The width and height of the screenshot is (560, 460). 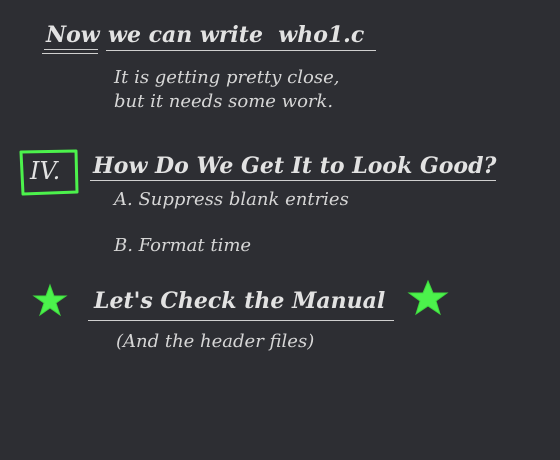 What do you see at coordinates (293, 180) in the screenshot?
I see `section-heading-underline` at bounding box center [293, 180].